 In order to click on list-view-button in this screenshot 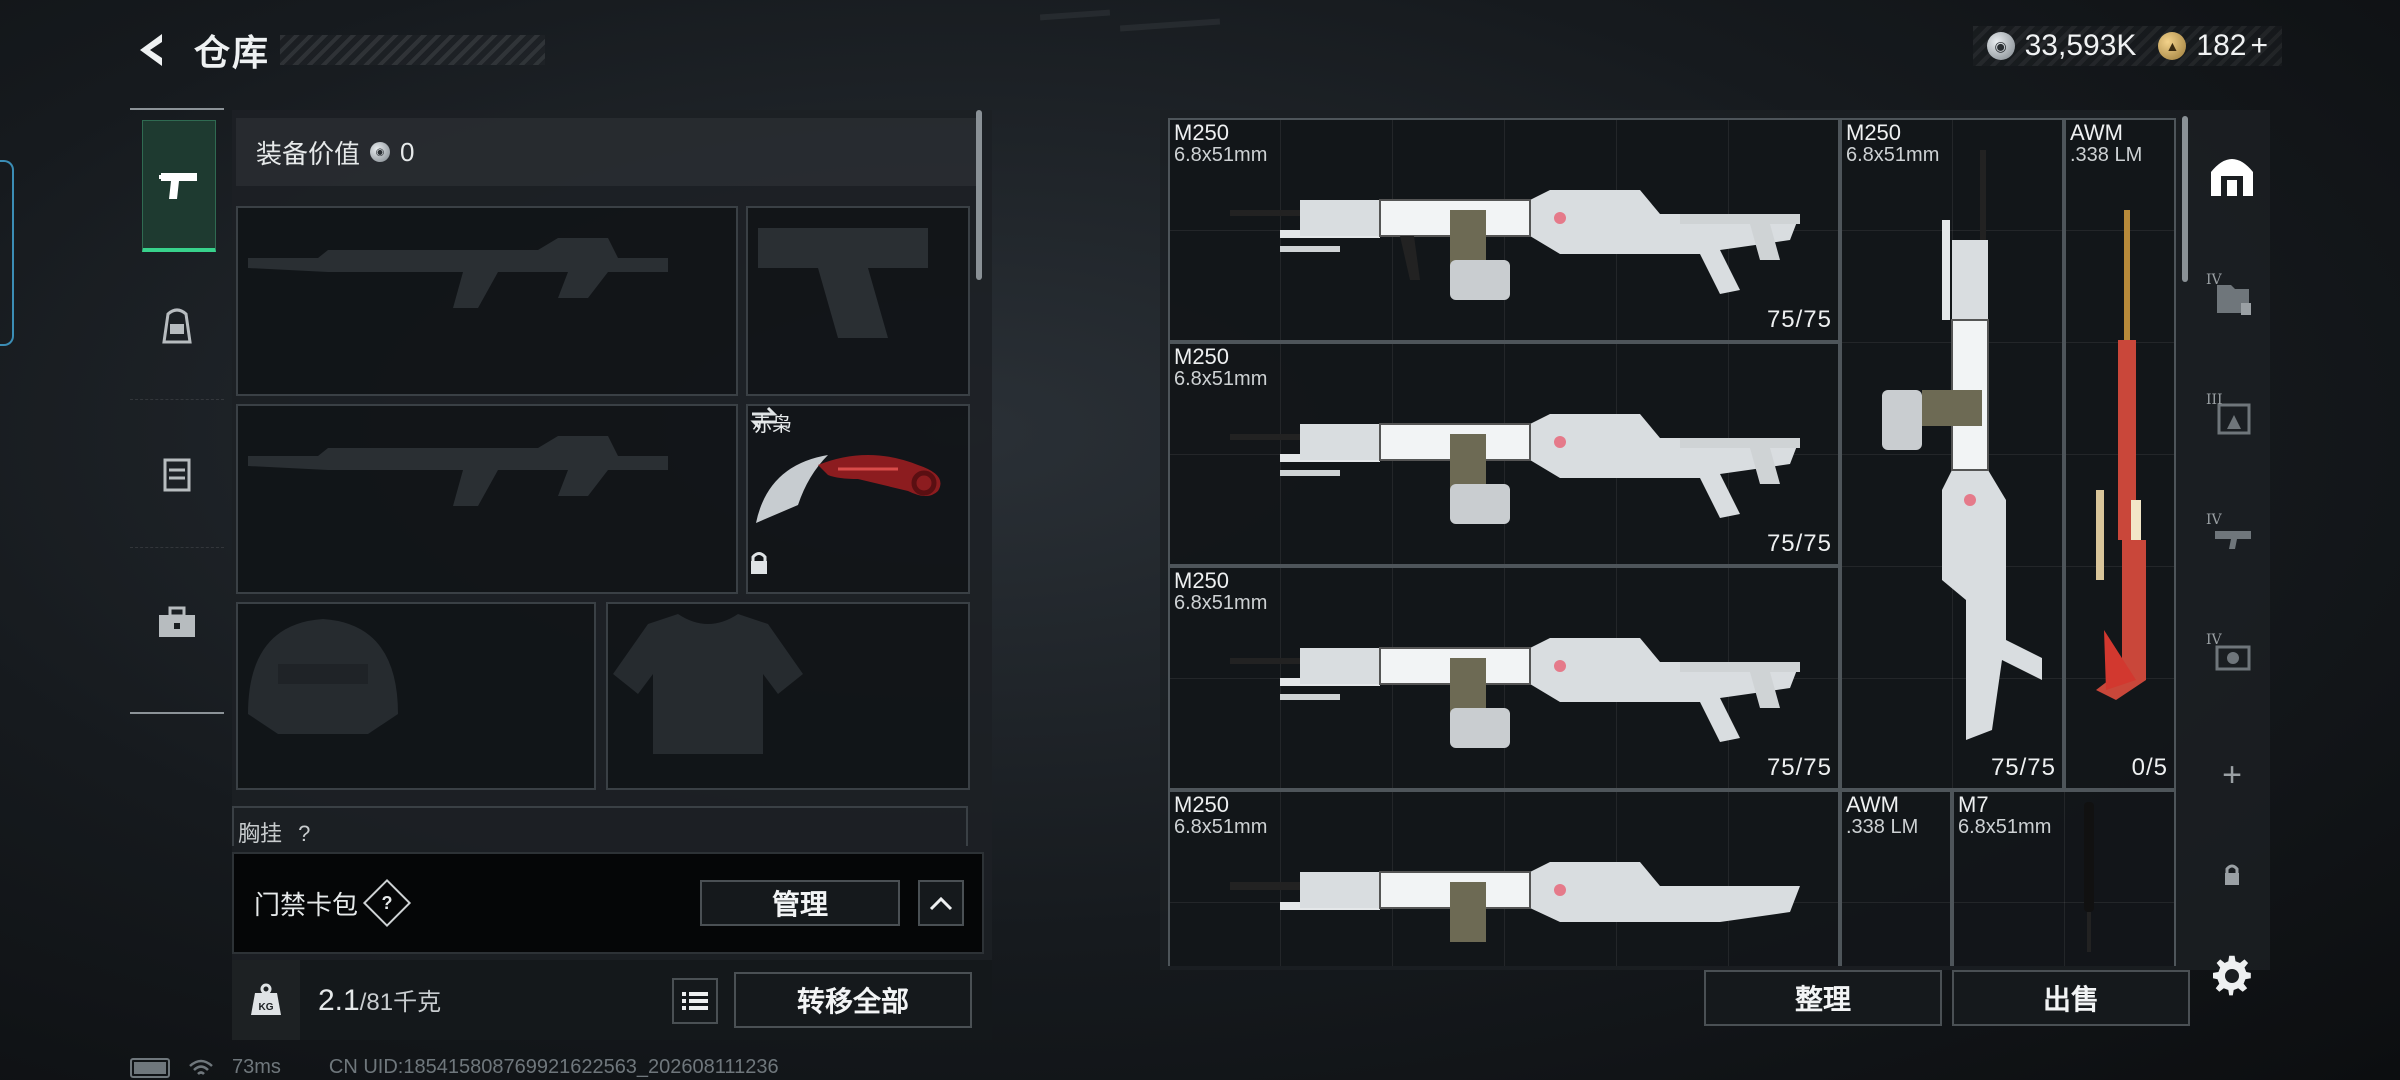, I will do `click(695, 1001)`.